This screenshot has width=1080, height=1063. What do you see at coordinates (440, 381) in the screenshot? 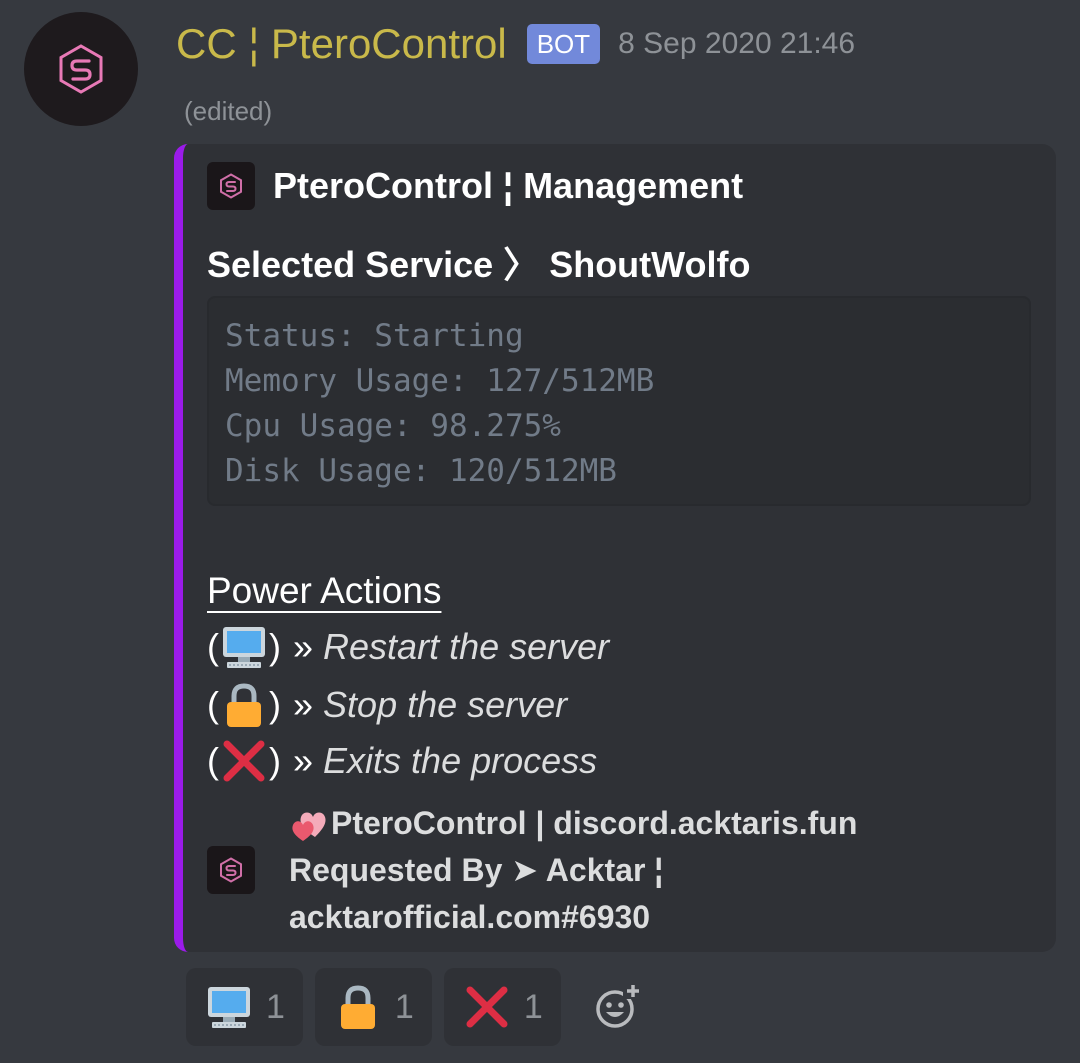
I see `code-line-memory: Memory Usage: 127/512MB` at bounding box center [440, 381].